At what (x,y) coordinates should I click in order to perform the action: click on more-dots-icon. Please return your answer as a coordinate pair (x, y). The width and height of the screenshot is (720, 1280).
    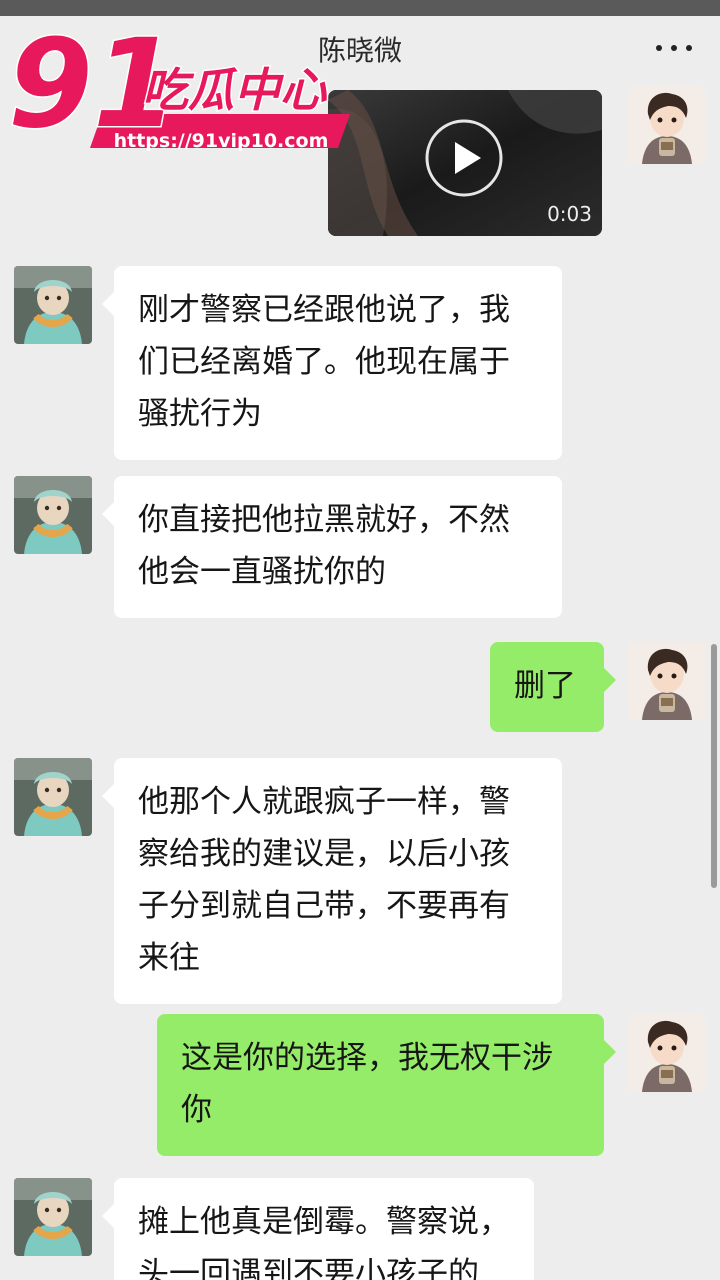
    Looking at the image, I should click on (659, 48).